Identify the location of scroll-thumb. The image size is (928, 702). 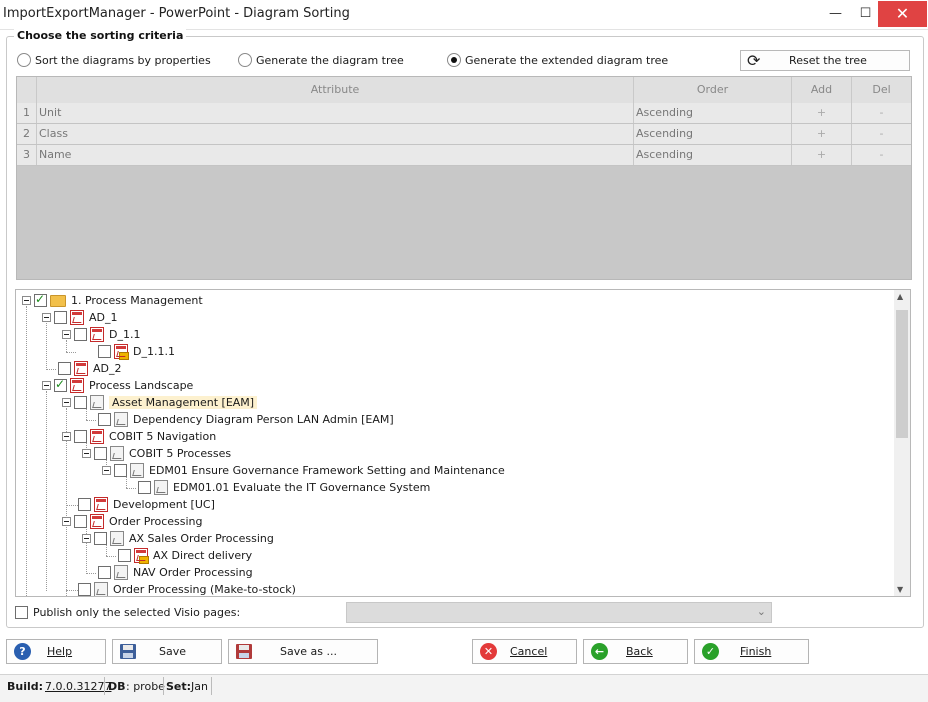
(902, 374).